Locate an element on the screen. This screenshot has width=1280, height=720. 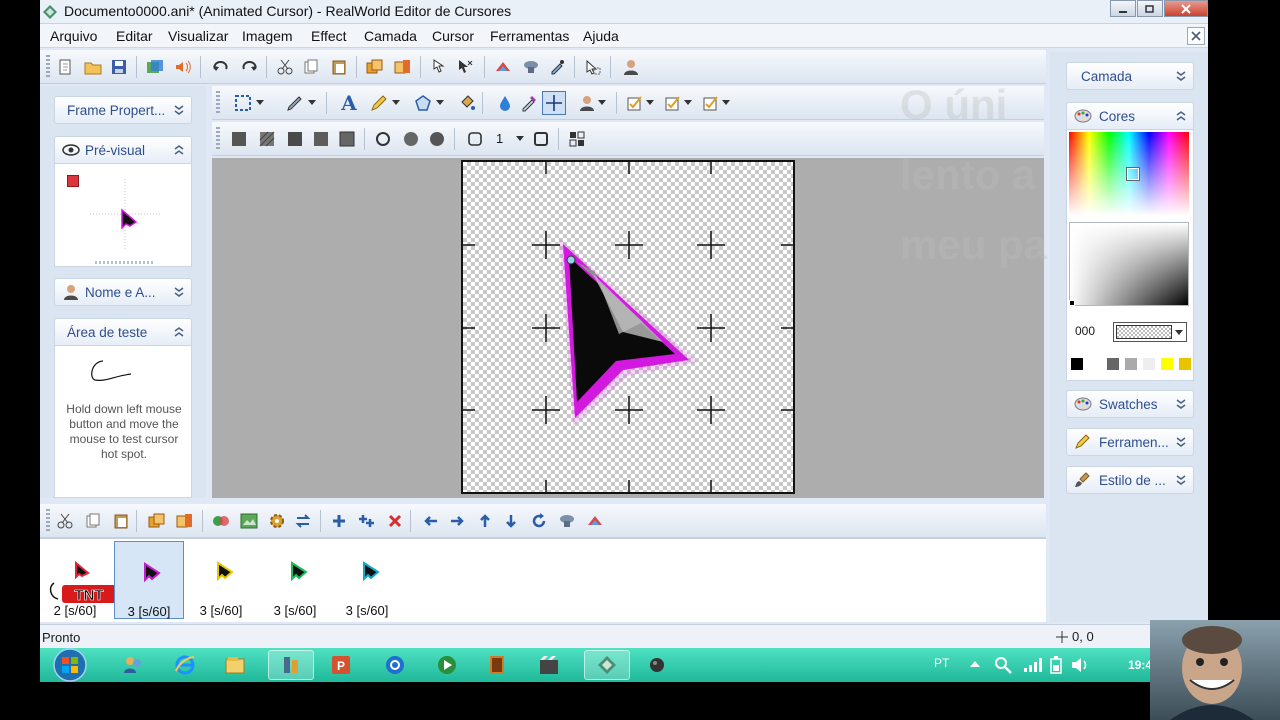
circle-hatched-icon is located at coordinates (411, 139).